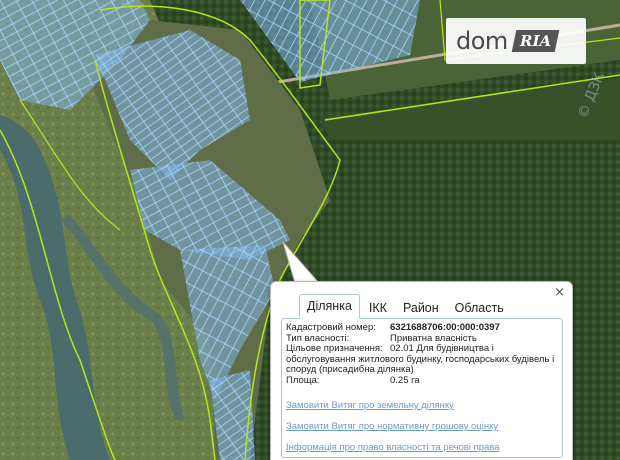 This screenshot has width=620, height=460. I want to click on tab-ikk: ІКК, so click(378, 308).